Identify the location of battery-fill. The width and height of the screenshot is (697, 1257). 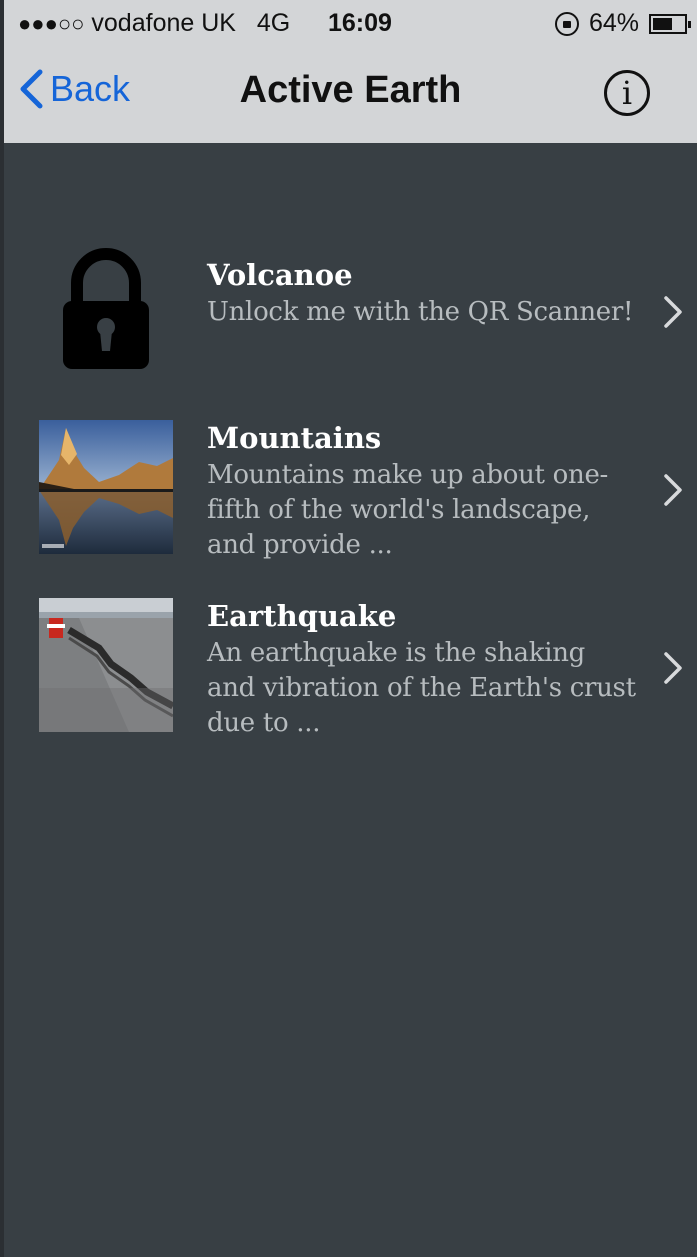
(662, 23).